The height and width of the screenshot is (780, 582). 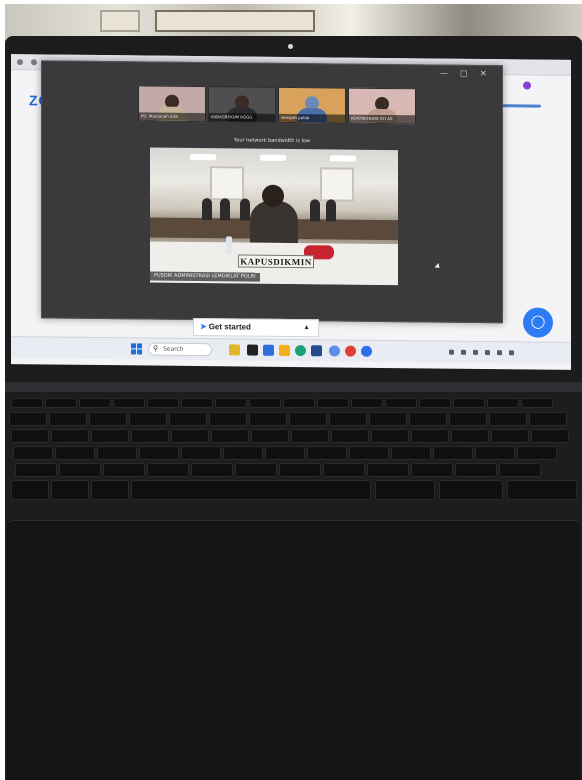 What do you see at coordinates (444, 73) in the screenshot?
I see `minimize-icon: —` at bounding box center [444, 73].